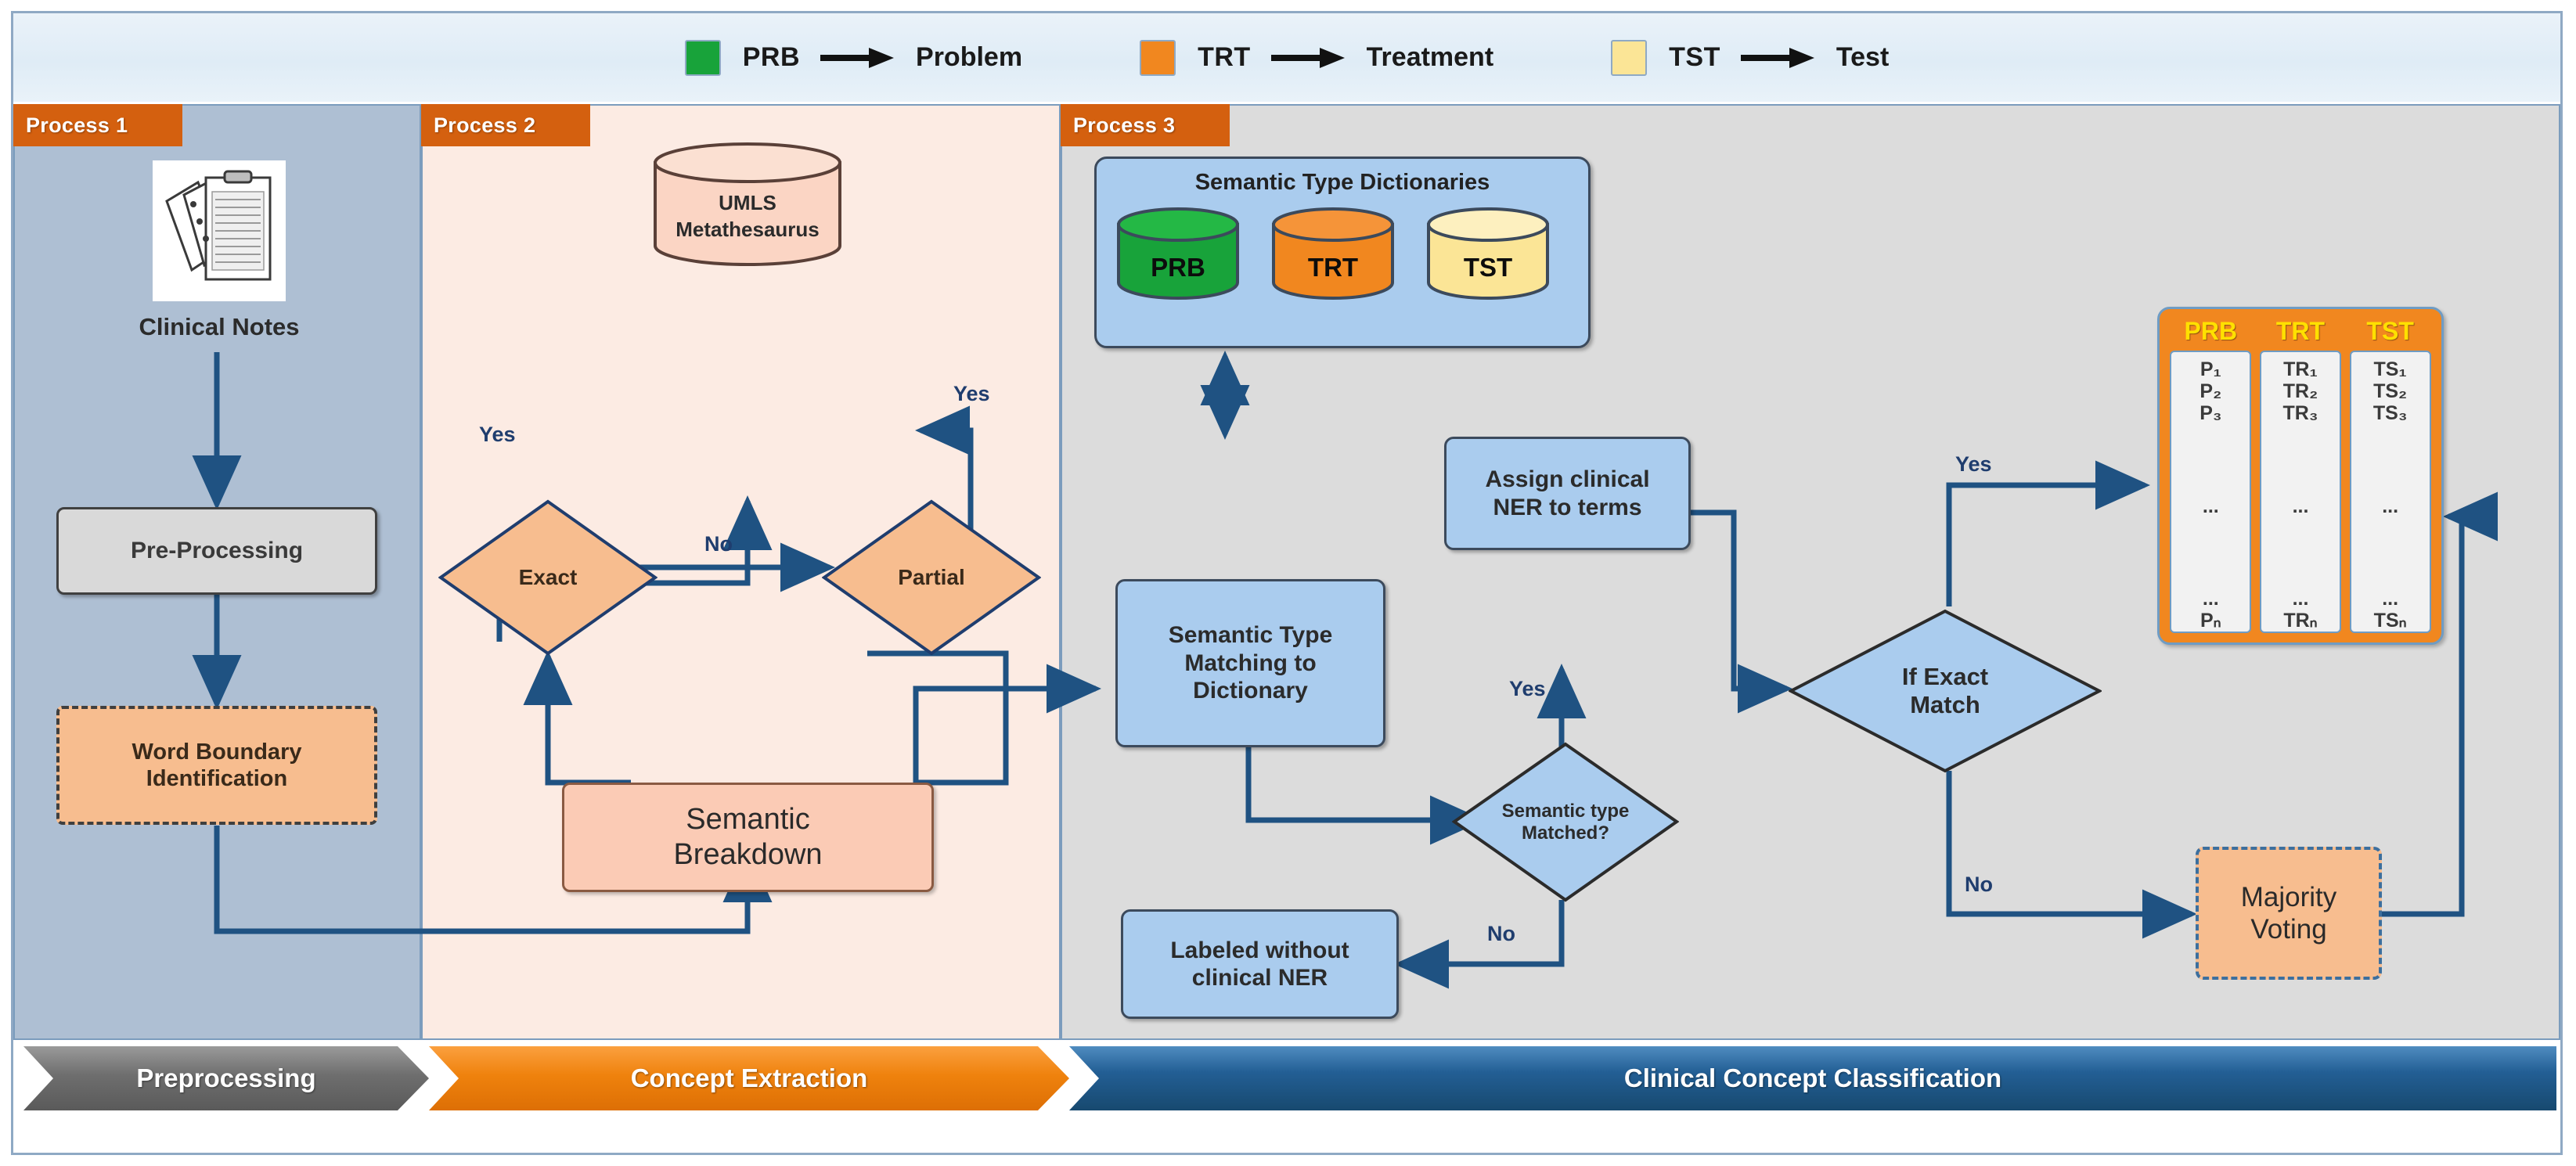 This screenshot has height=1166, width=2576. What do you see at coordinates (1260, 964) in the screenshot?
I see `labeled-without-clinical-ner-box: Labeled without clinical NER` at bounding box center [1260, 964].